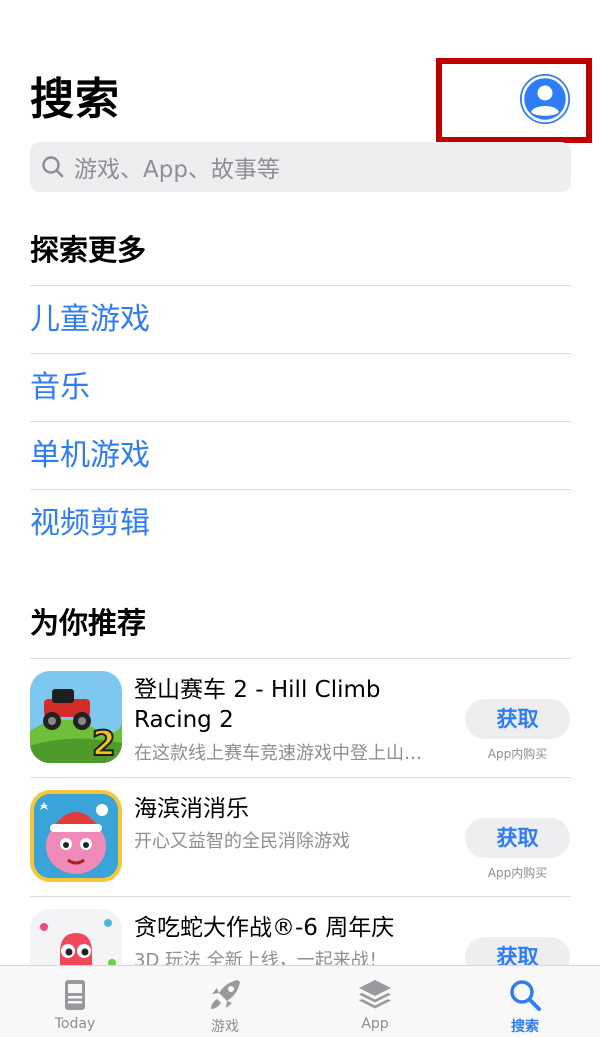 The image size is (600, 1037). Describe the element at coordinates (300, 387) in the screenshot. I see `explore-item-music: 音乐` at that location.